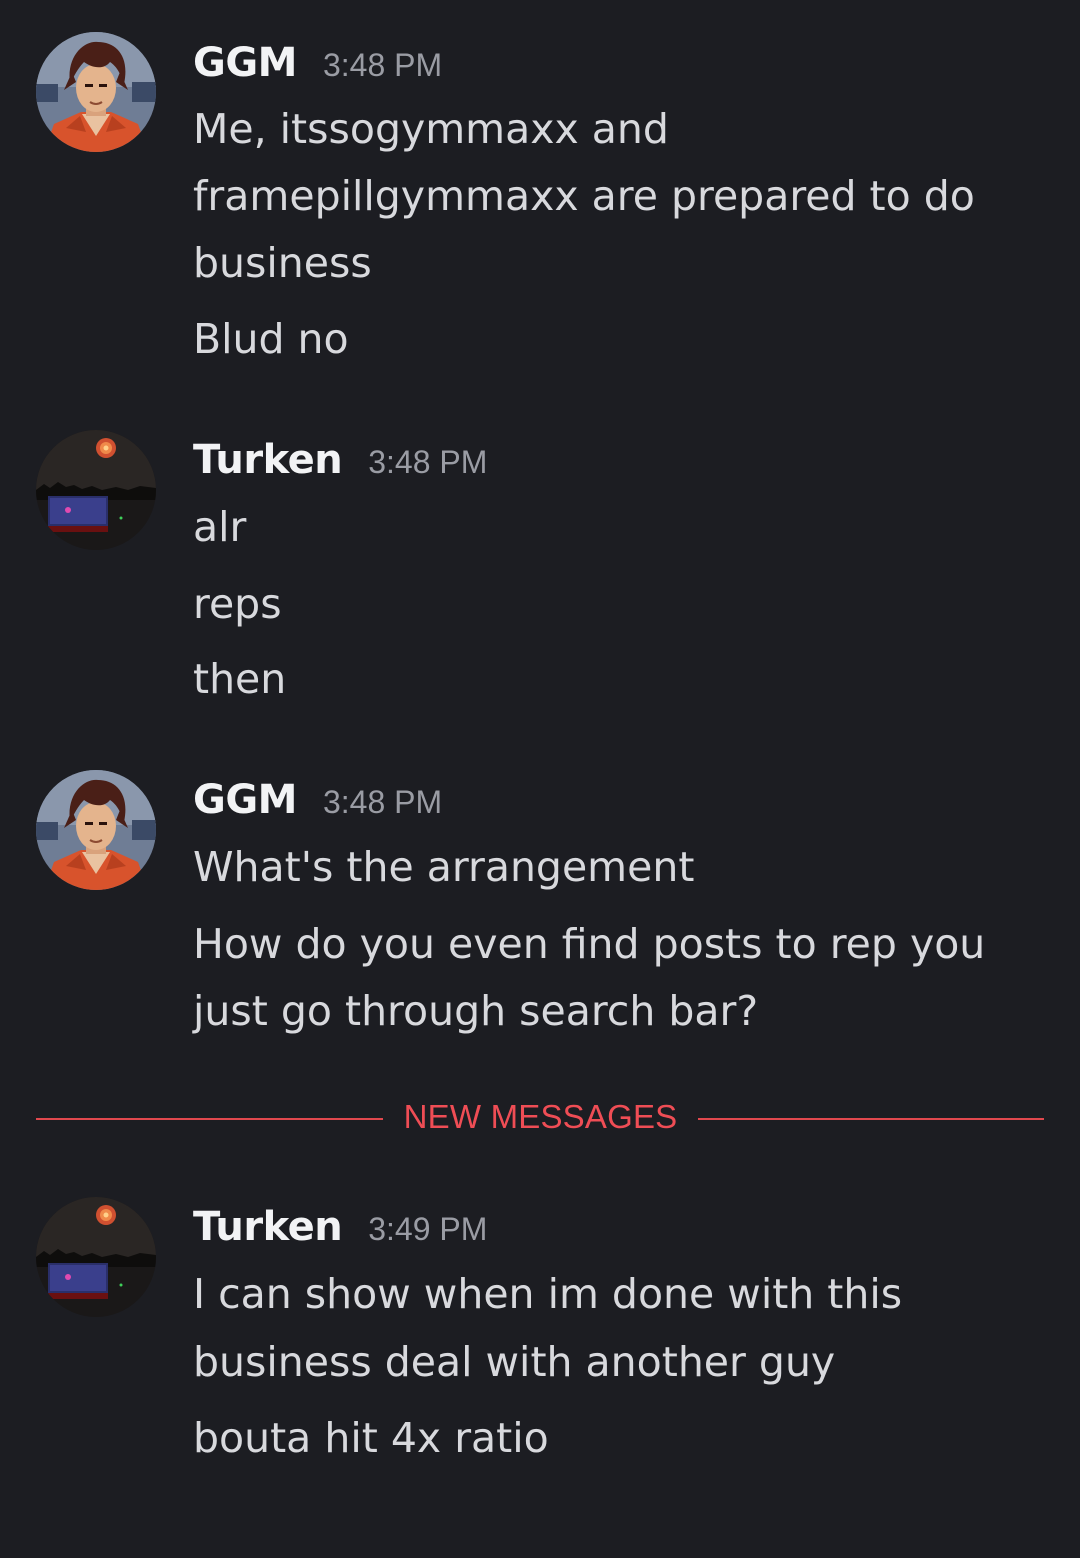  I want to click on message-text: bouta hit 4x ratio, so click(371, 1438).